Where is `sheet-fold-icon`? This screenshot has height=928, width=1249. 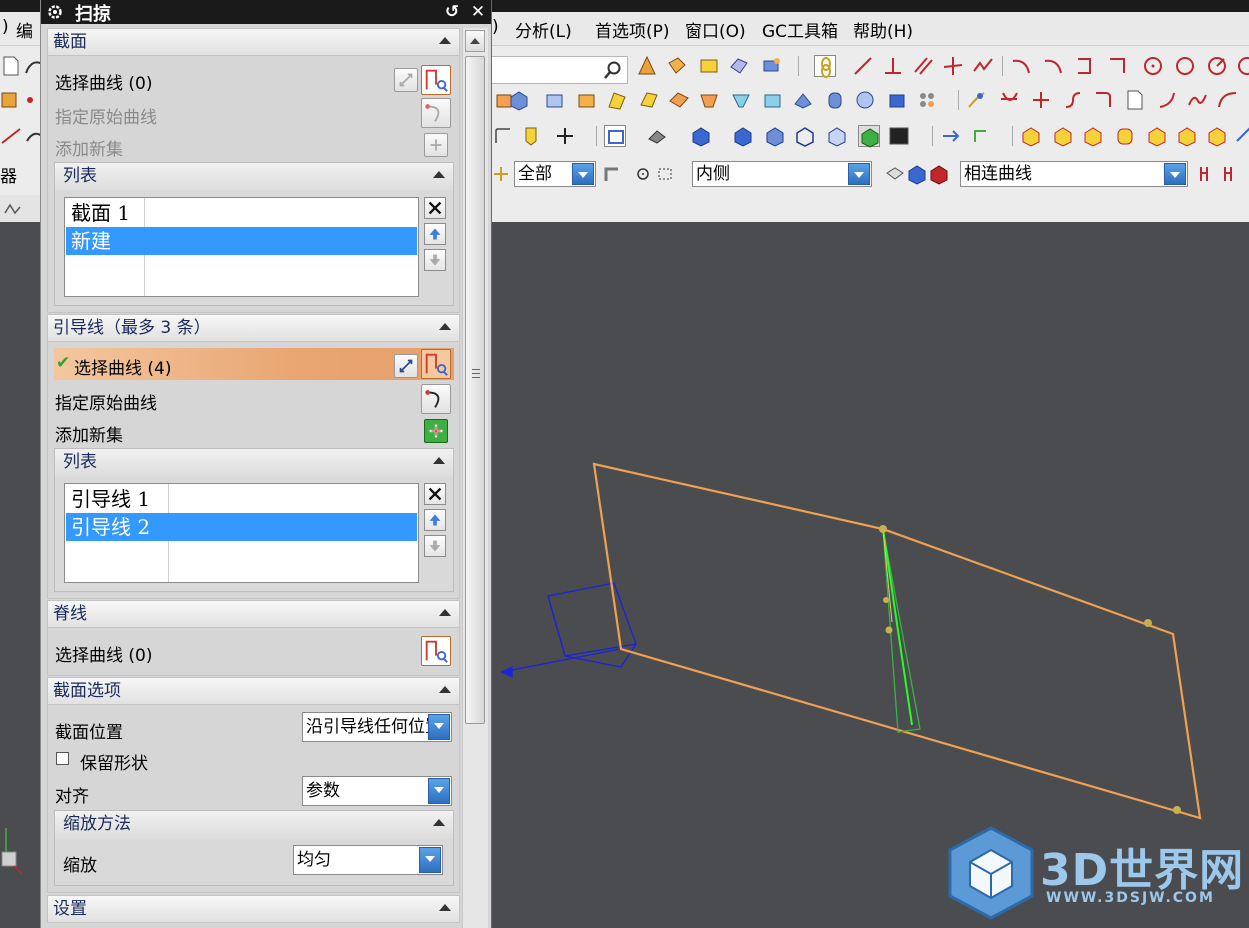 sheet-fold-icon is located at coordinates (617, 100).